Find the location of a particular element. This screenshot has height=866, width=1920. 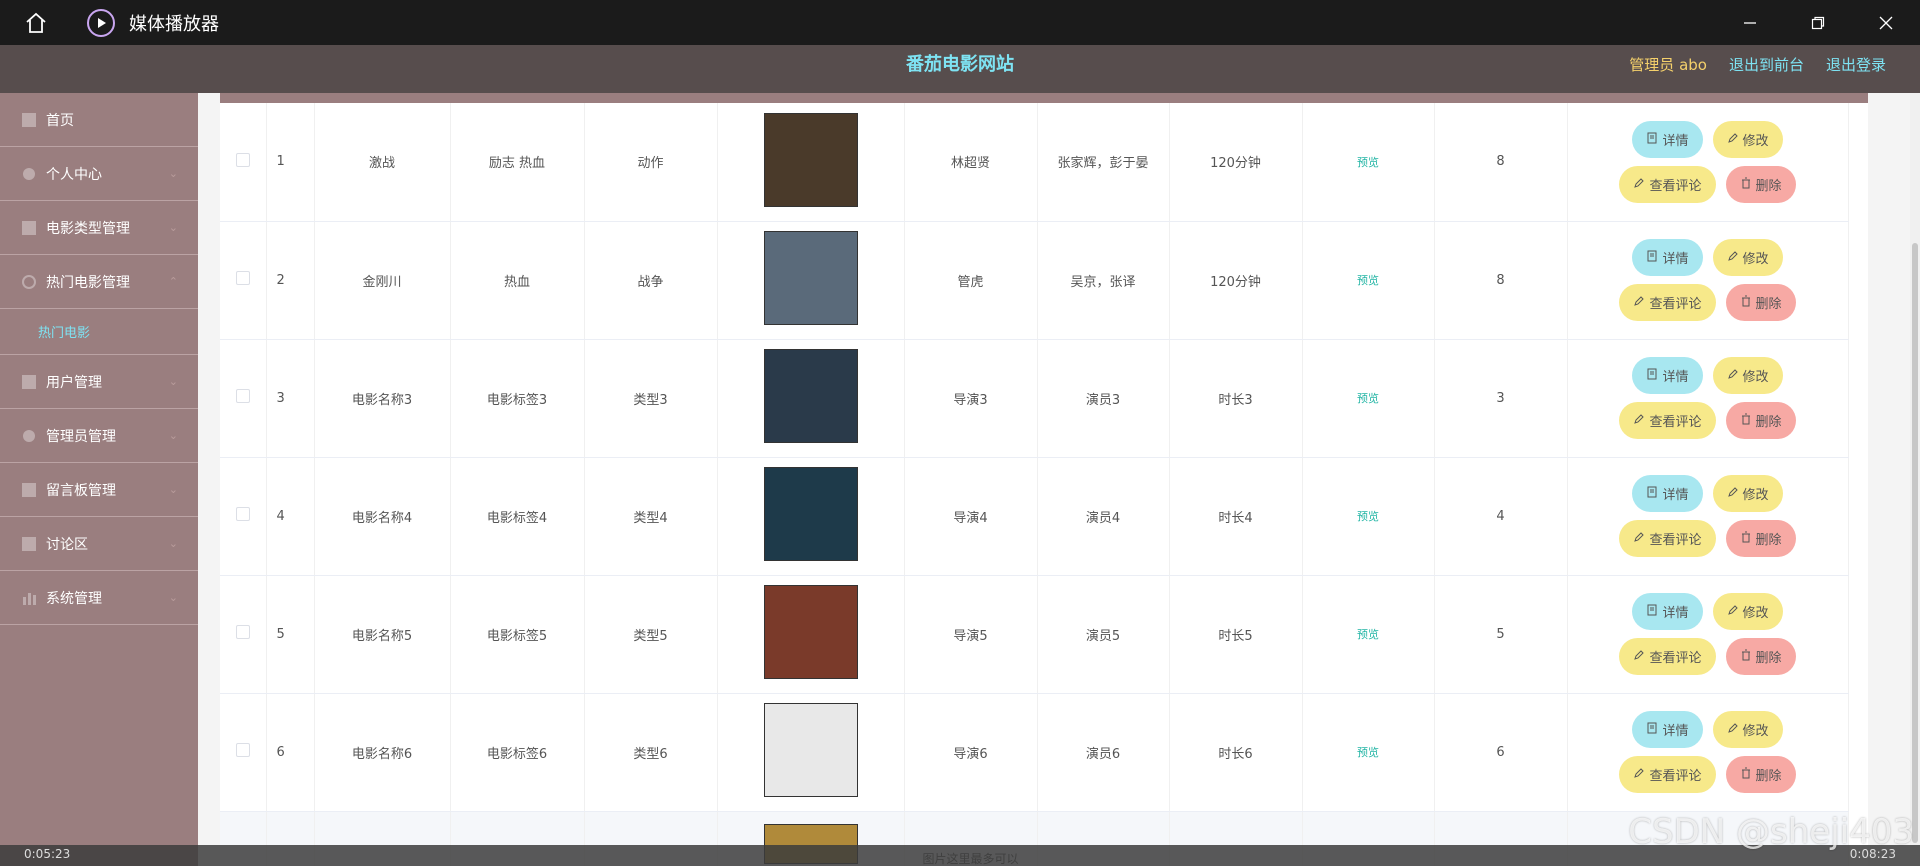

back-to-front-link: 退出到前台 is located at coordinates (1766, 65).